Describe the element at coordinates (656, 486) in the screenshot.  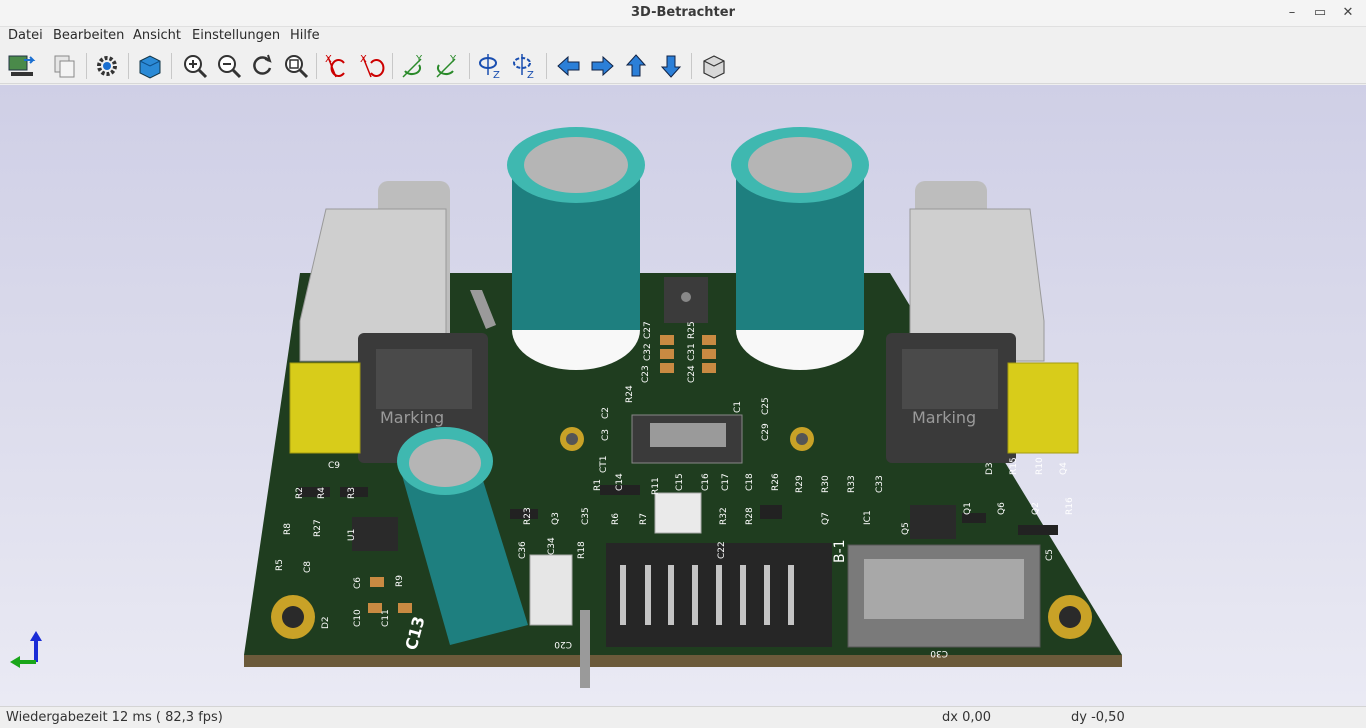
I see `svg-text: R11` at that location.